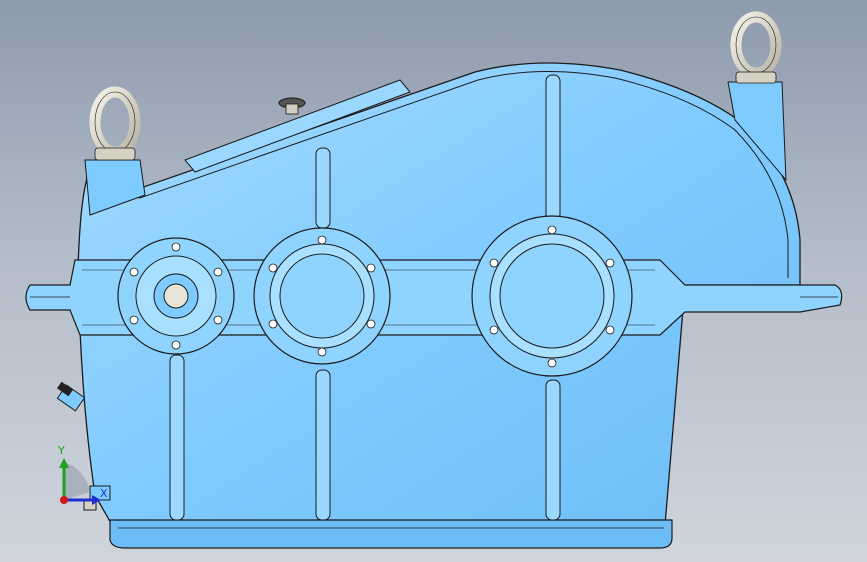 This screenshot has height=562, width=867. Describe the element at coordinates (115, 151) in the screenshot. I see `lifting-eye-left` at that location.